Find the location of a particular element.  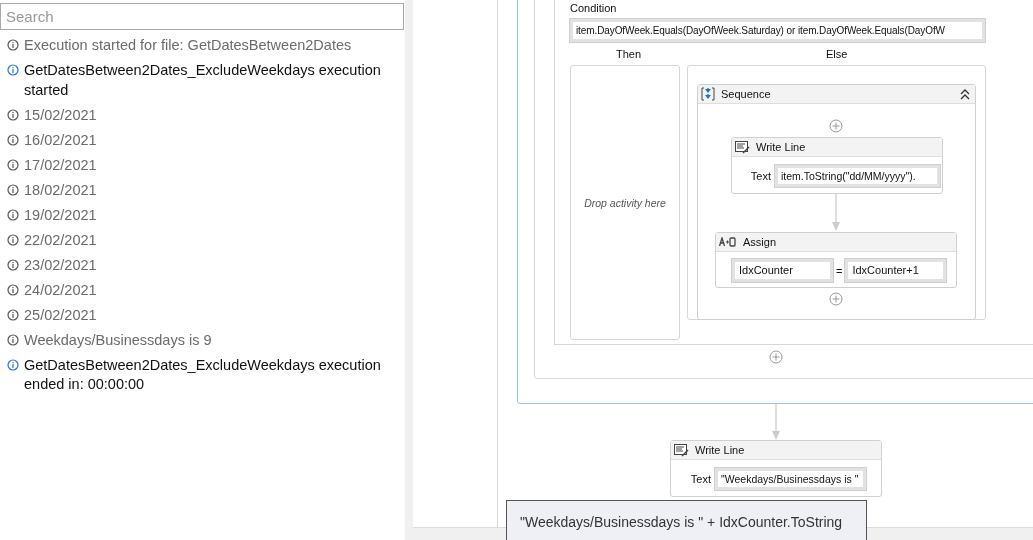

expression-tooltip: "Weekdays/Businessdays is " + IdxCounter.ToString is located at coordinates (686, 520).